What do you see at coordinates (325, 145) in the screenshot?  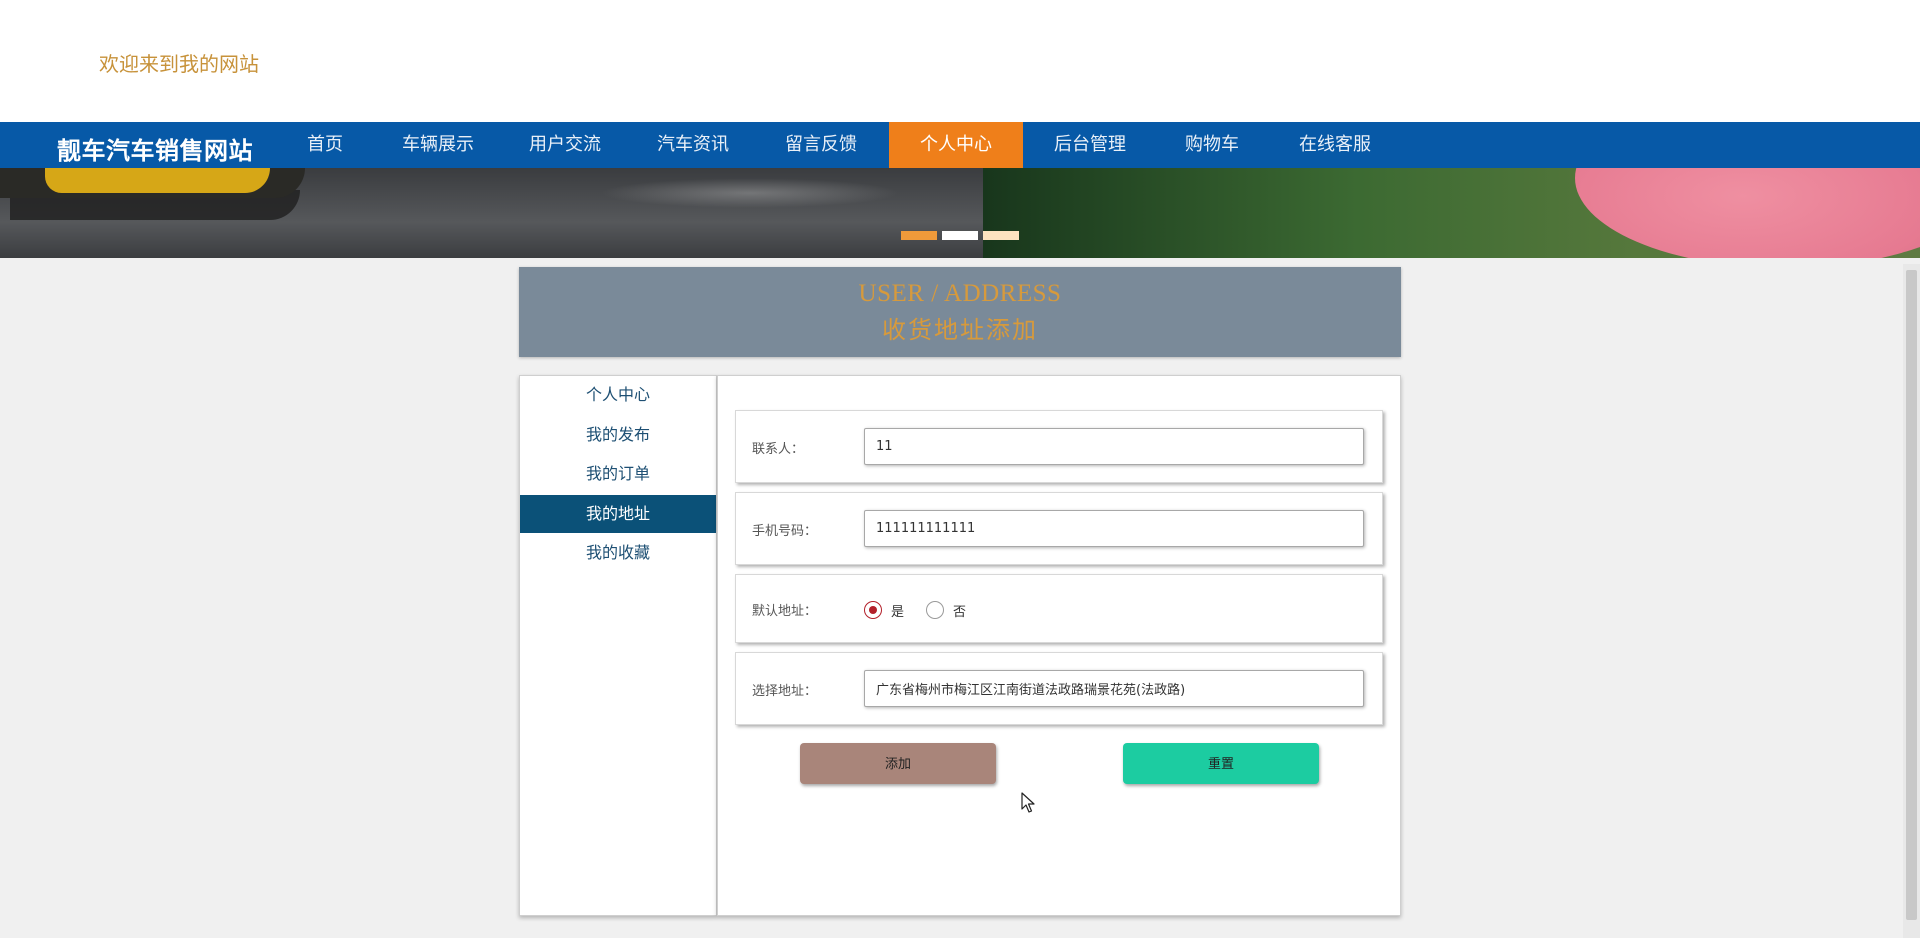 I see `nav-home: 首页` at bounding box center [325, 145].